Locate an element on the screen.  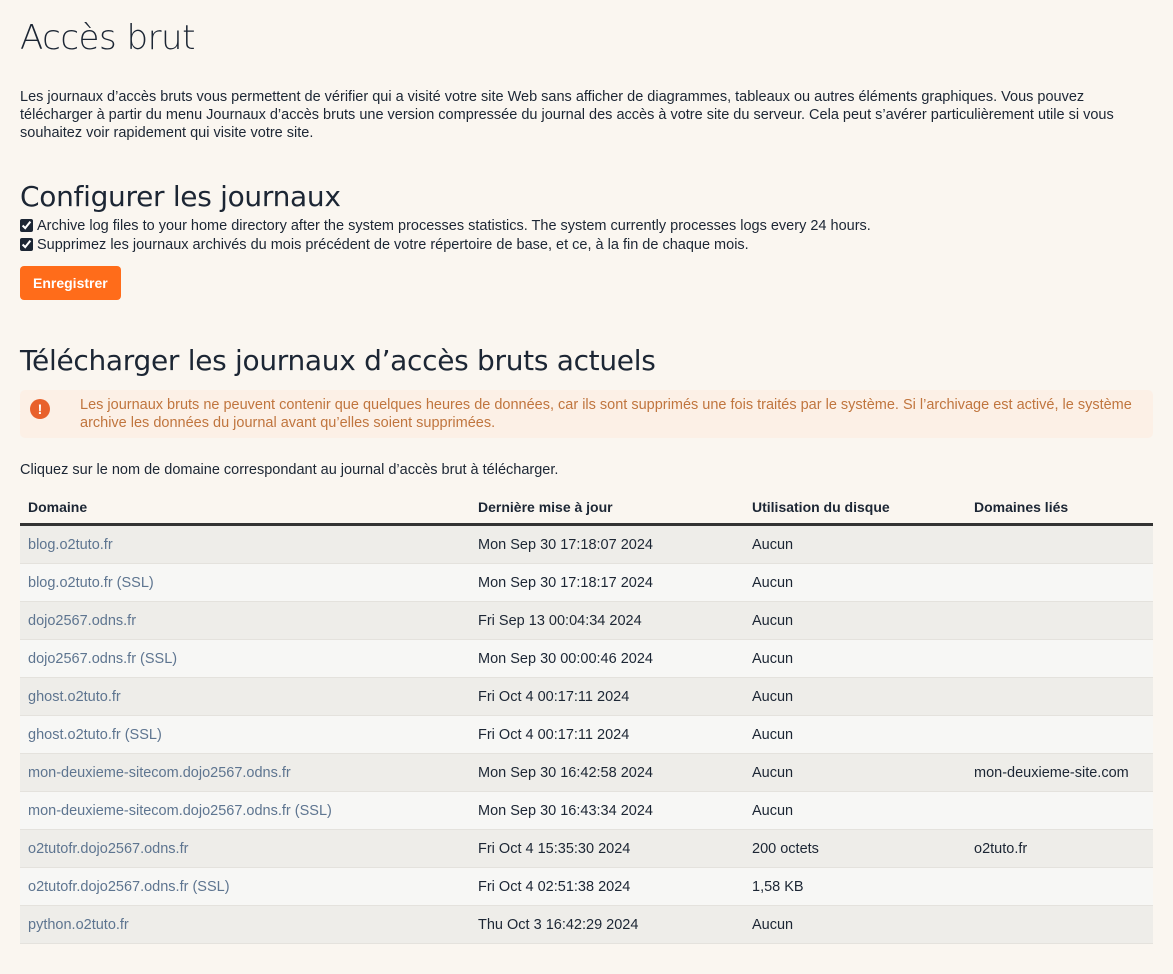
domain-link: dojo2567.odns.fr is located at coordinates (82, 621).